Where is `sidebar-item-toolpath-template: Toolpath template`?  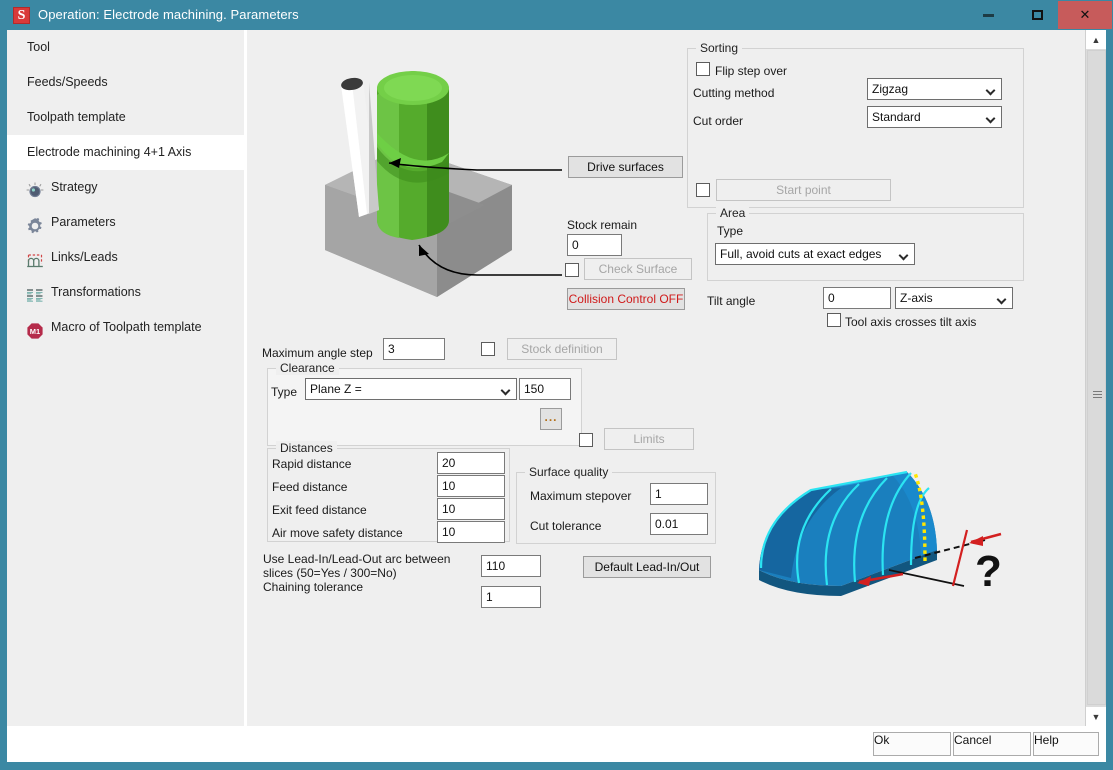
sidebar-item-toolpath-template: Toolpath template is located at coordinates (125, 117).